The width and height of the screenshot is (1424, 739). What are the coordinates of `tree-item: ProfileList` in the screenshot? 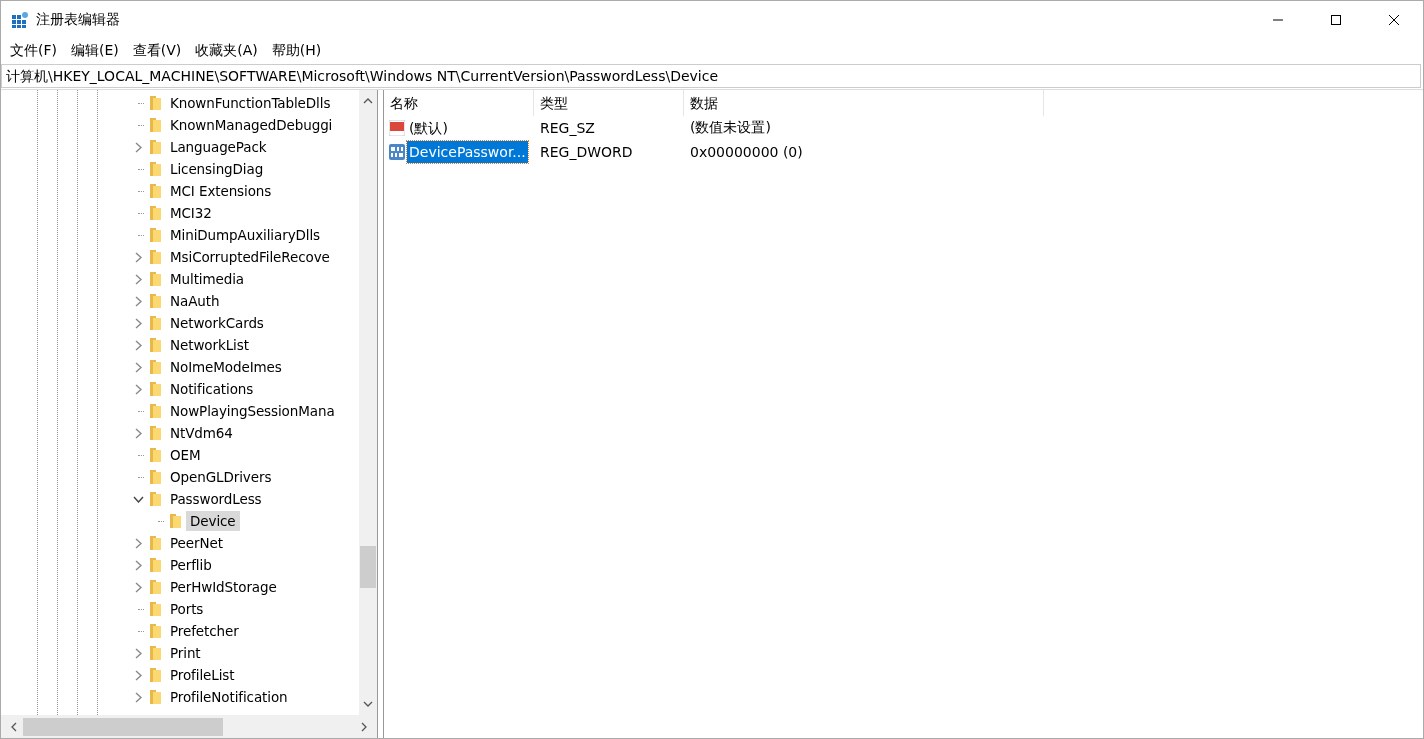 It's located at (202, 675).